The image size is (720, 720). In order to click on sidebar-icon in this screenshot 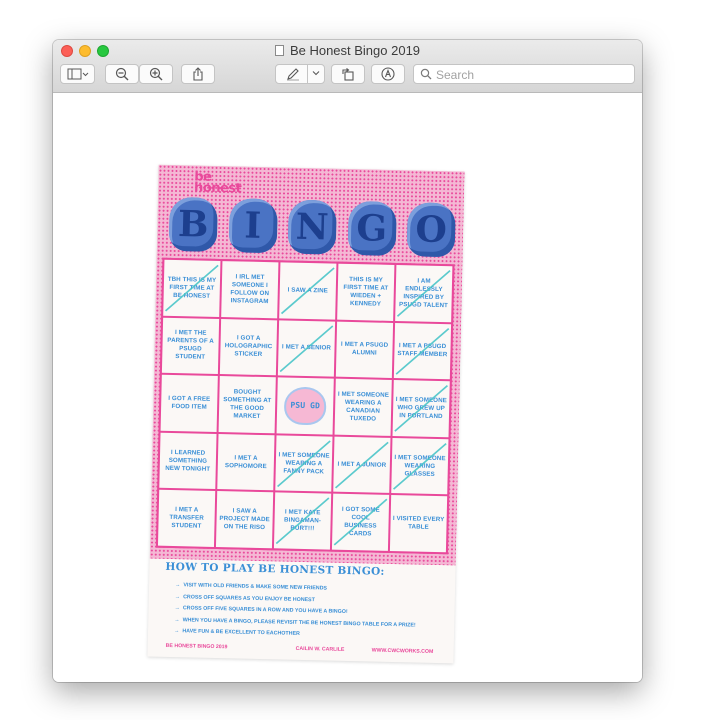, I will do `click(77, 74)`.